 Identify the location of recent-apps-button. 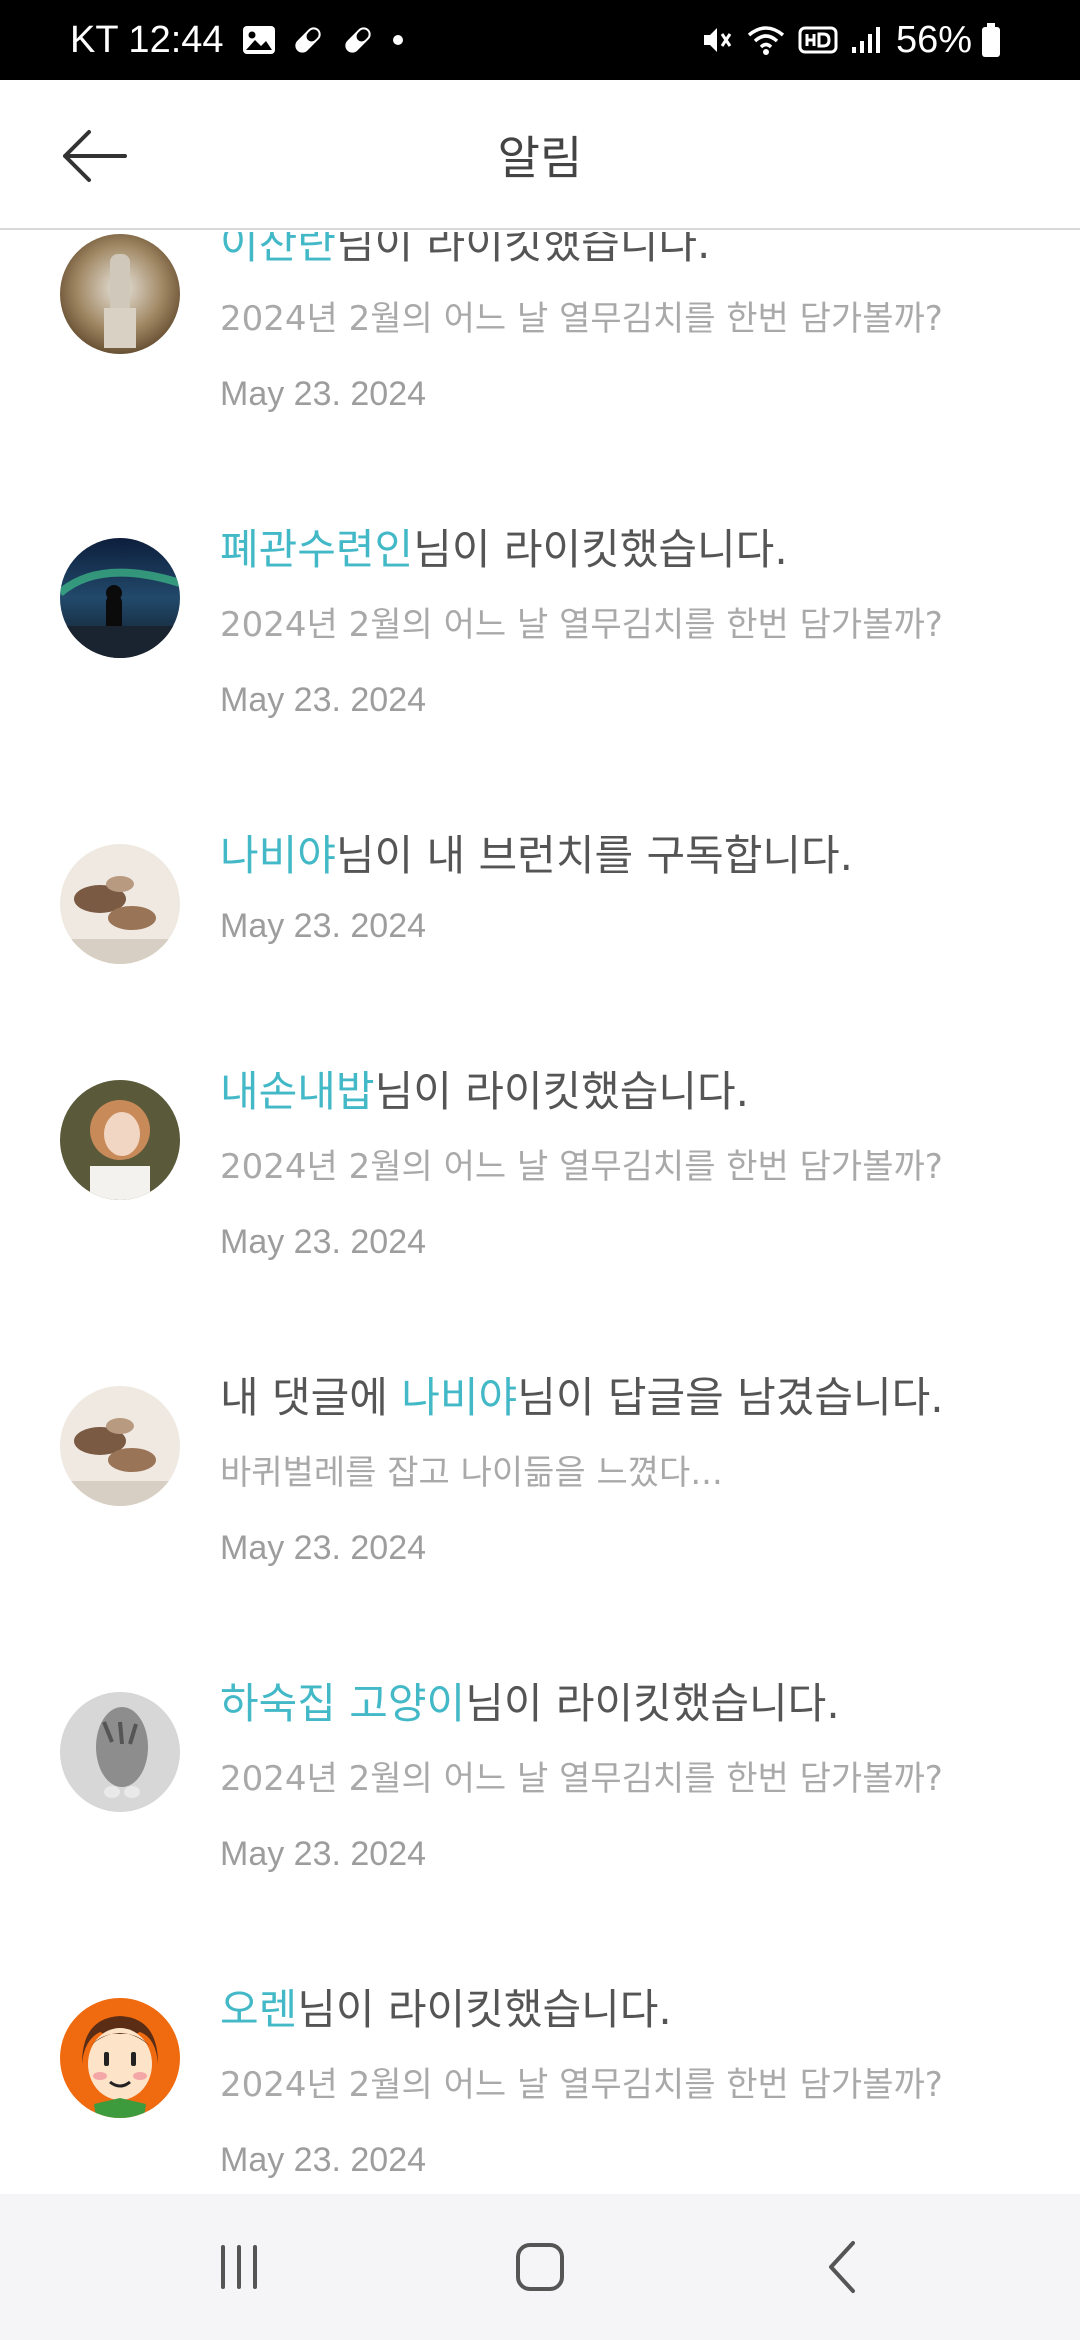
(239, 2267).